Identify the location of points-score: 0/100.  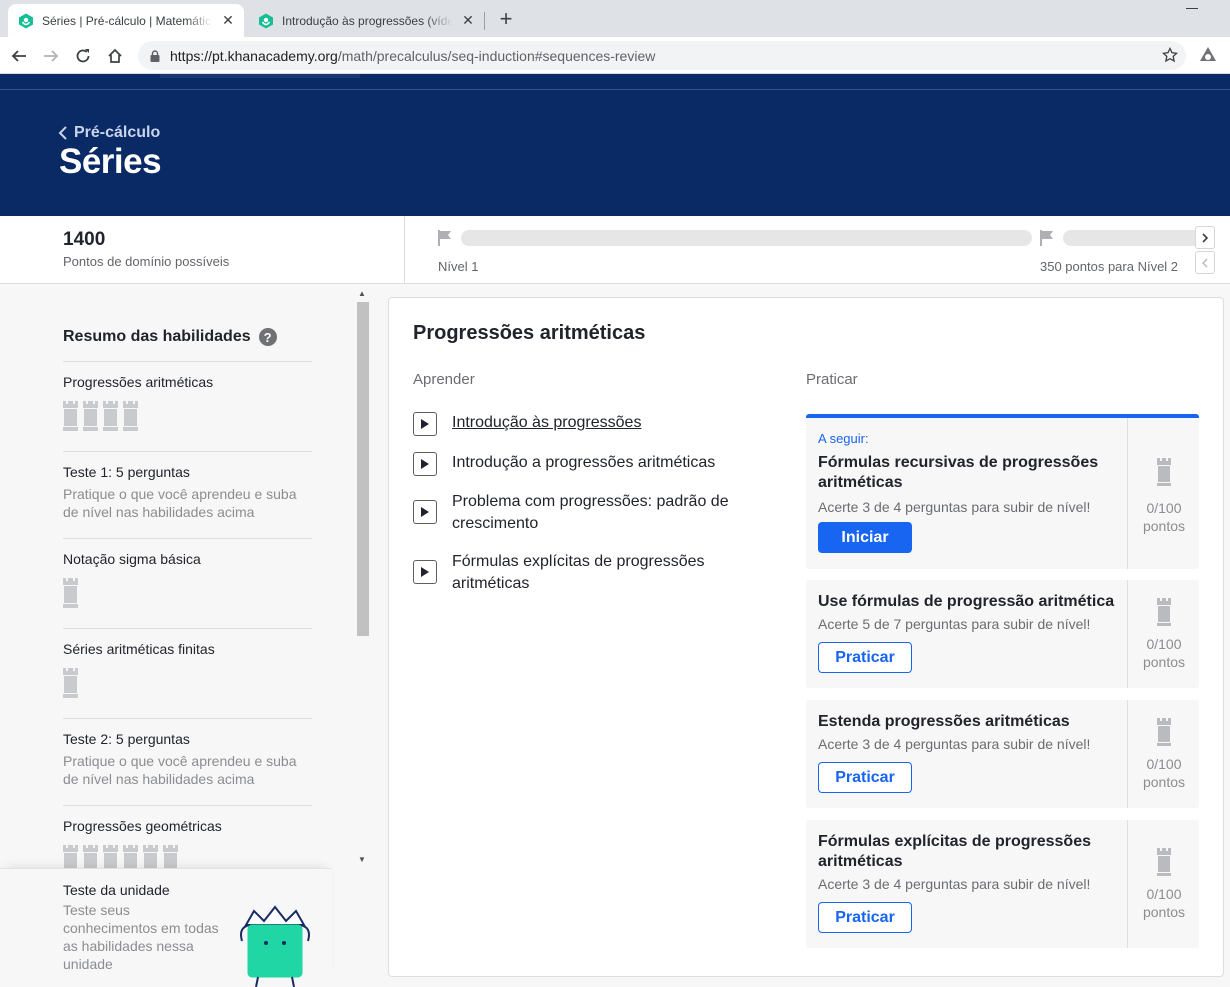
(1164, 508).